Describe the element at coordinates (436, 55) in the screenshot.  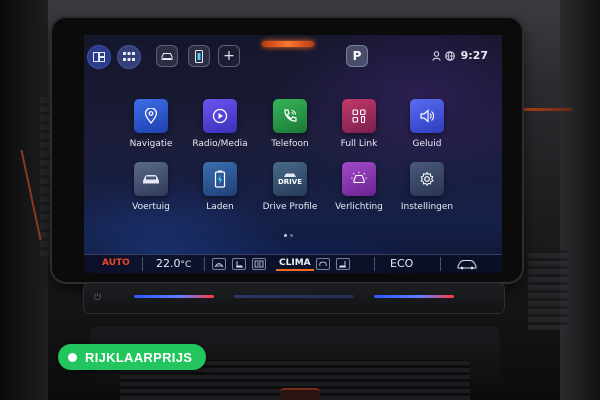
I see `user-icon` at that location.